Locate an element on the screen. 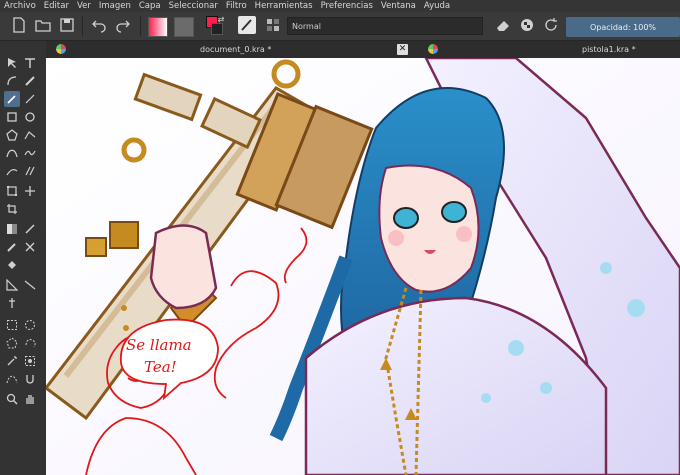 This screenshot has width=680, height=475. tab-pistola1-label: pistola1.kra * is located at coordinates (609, 49).